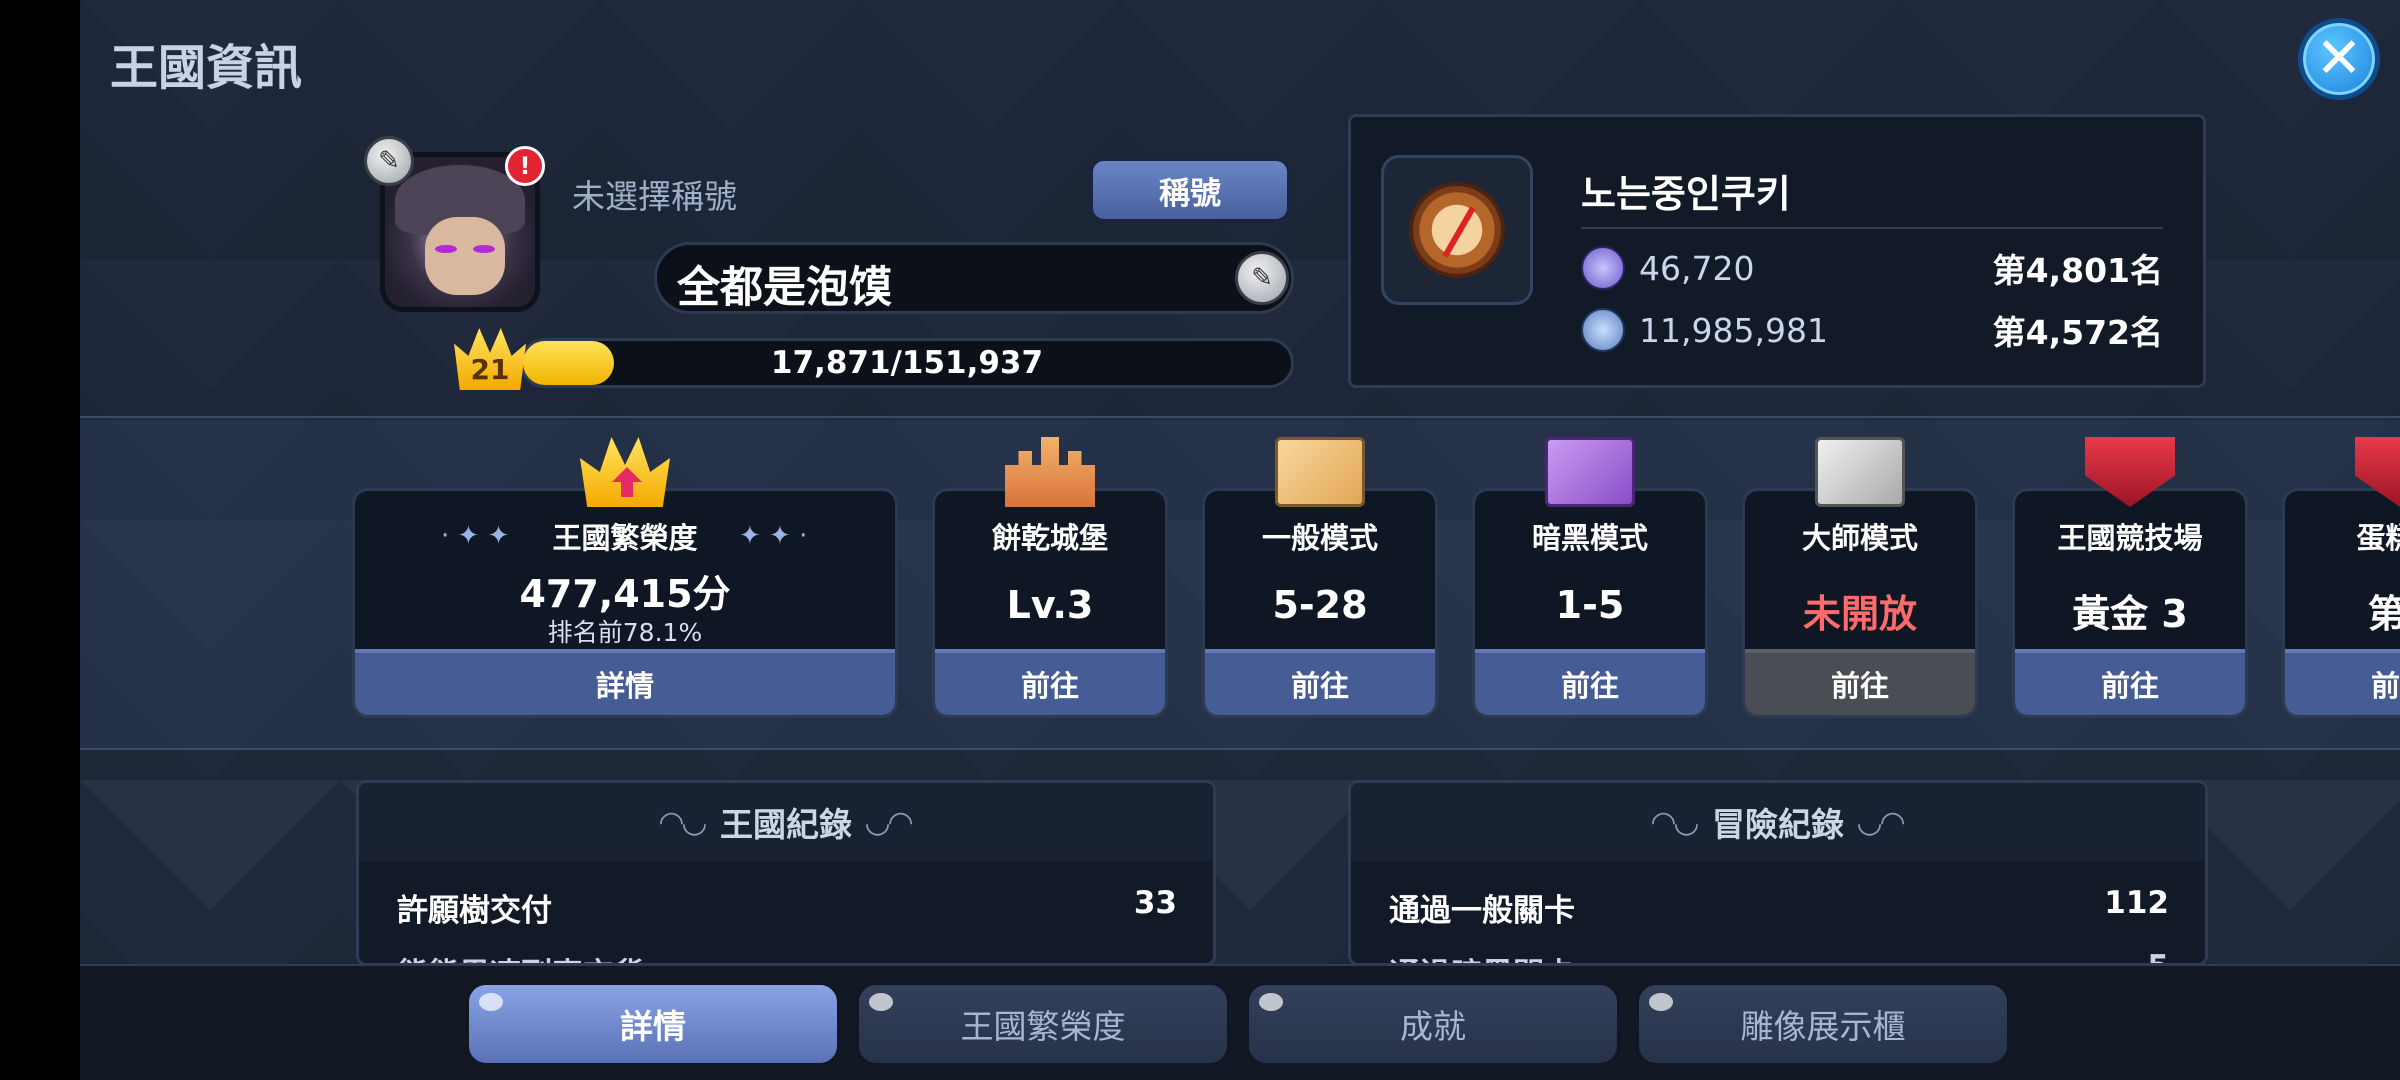 The height and width of the screenshot is (1080, 2400). Describe the element at coordinates (1860, 577) in the screenshot. I see `card-master-mode: 大師模式 未開放 前往` at that location.